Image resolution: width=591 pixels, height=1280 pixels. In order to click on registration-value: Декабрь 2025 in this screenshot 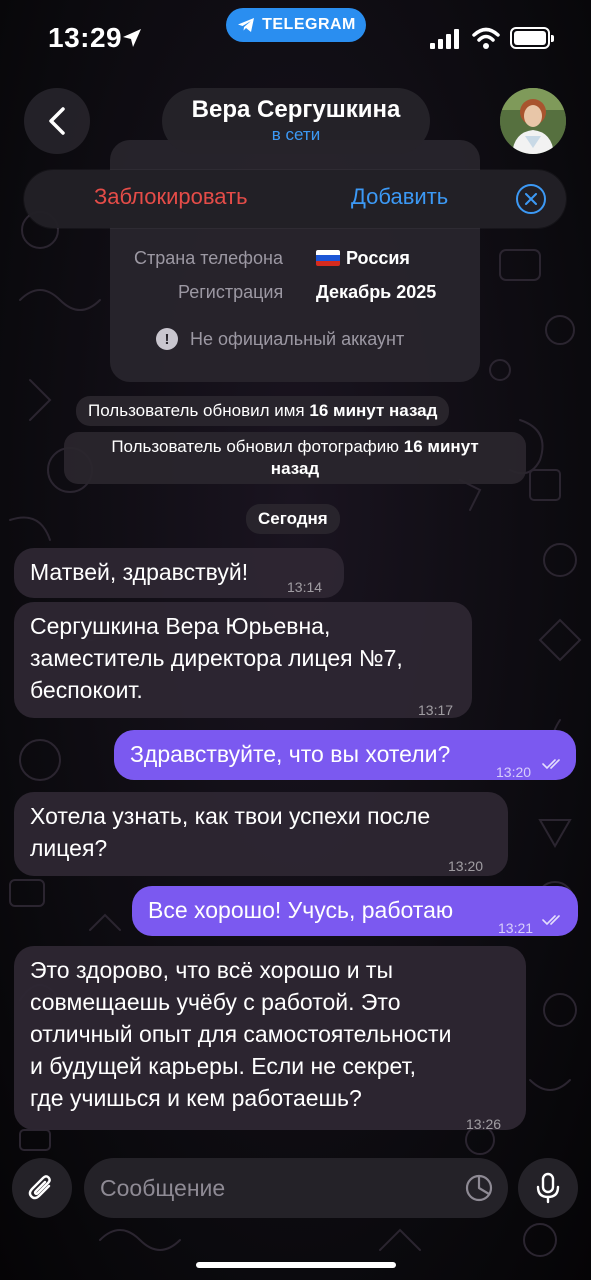, I will do `click(376, 292)`.